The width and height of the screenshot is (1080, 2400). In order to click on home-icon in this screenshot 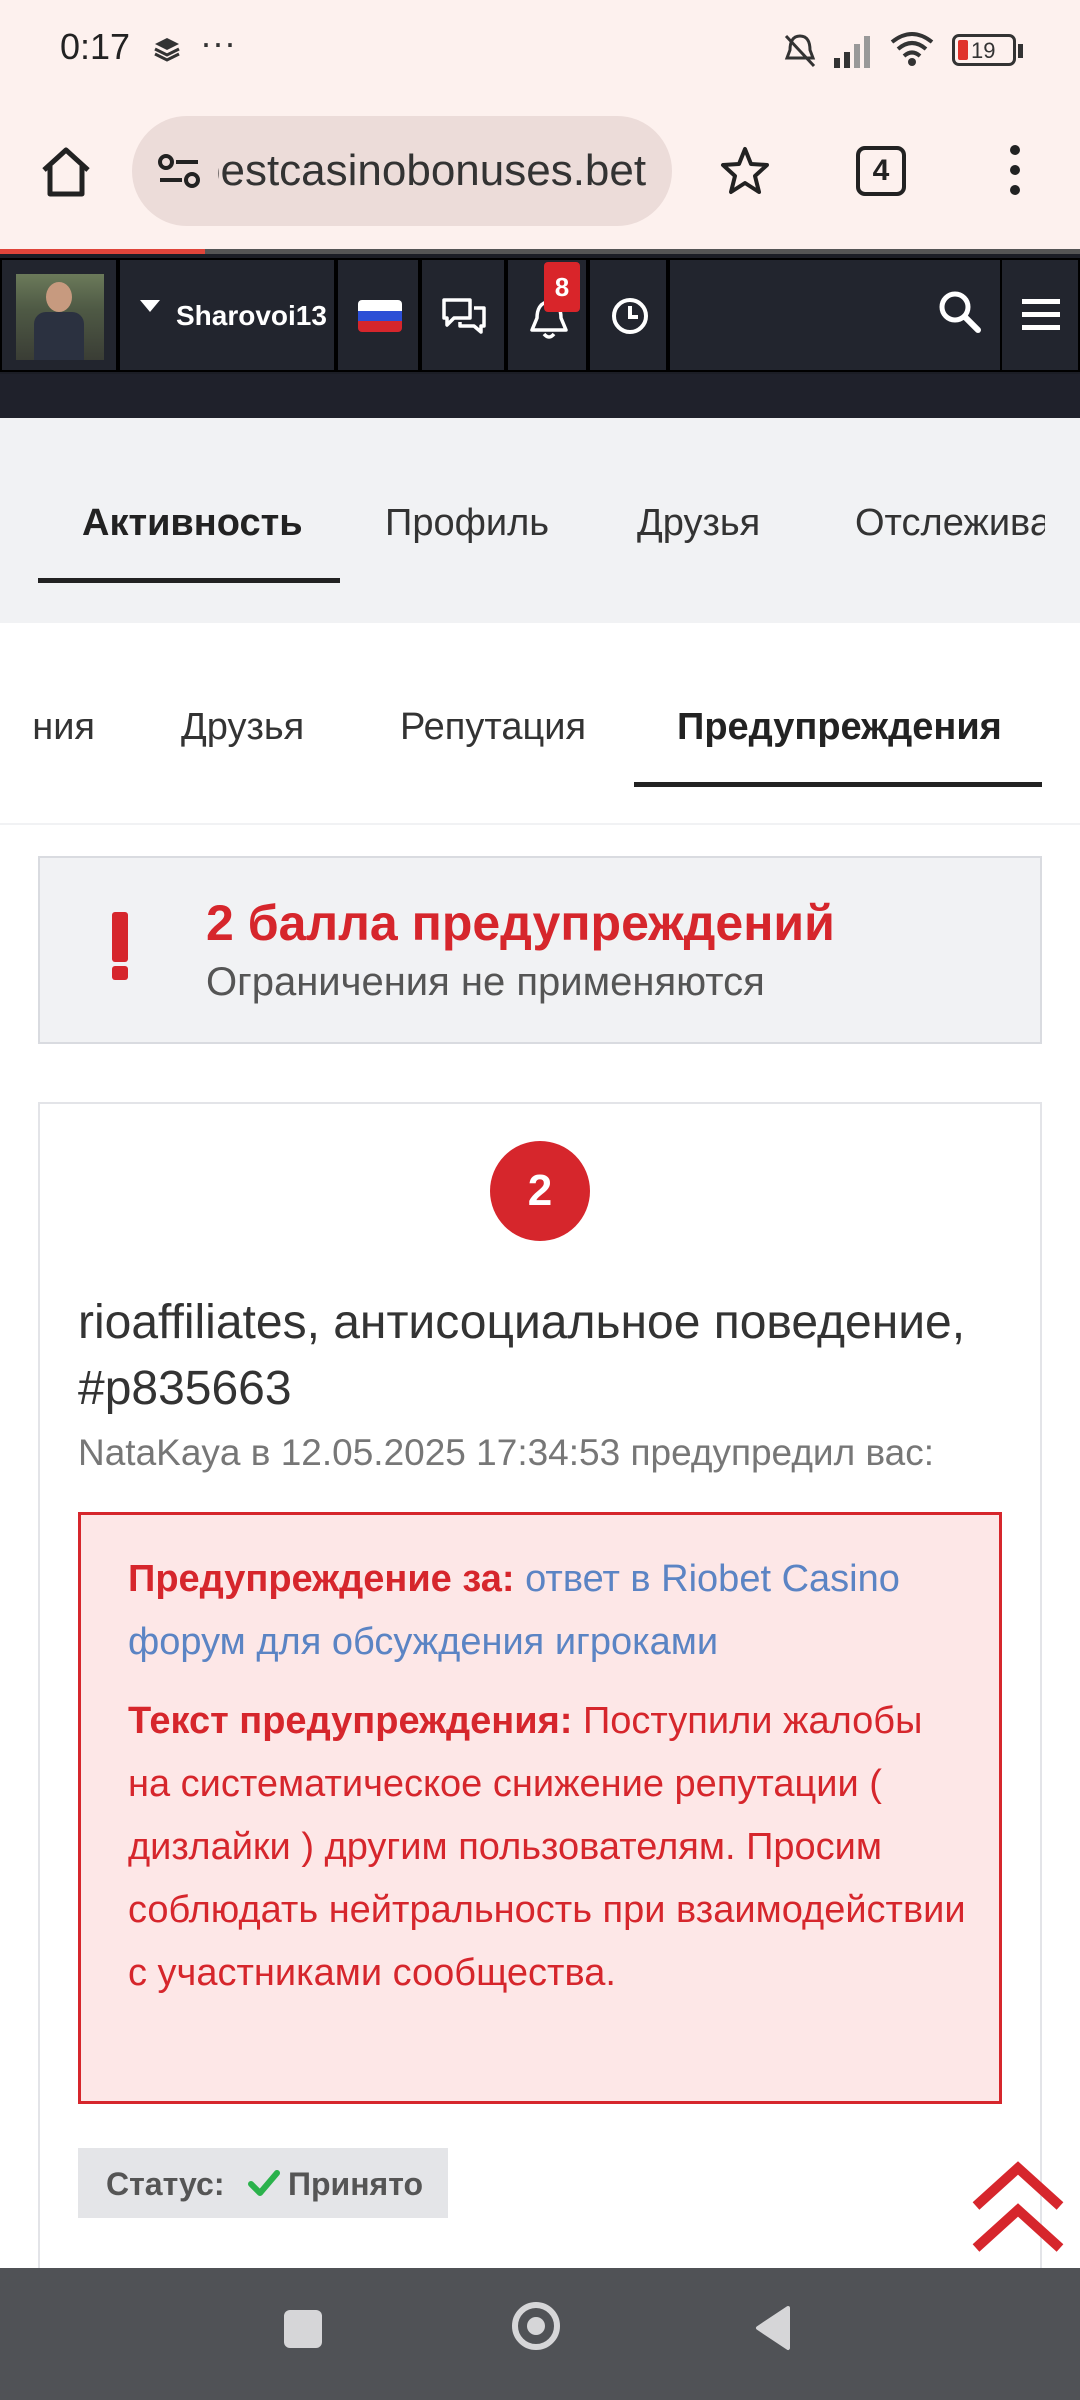, I will do `click(66, 172)`.